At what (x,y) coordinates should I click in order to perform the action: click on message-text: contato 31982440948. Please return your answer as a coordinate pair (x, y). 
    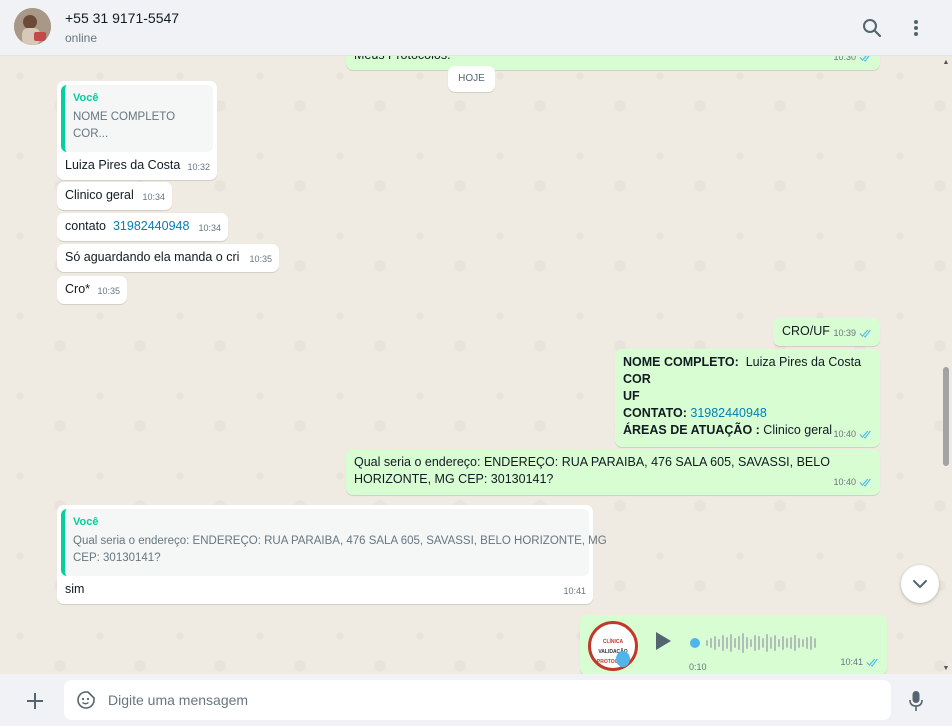
    Looking at the image, I should click on (127, 226).